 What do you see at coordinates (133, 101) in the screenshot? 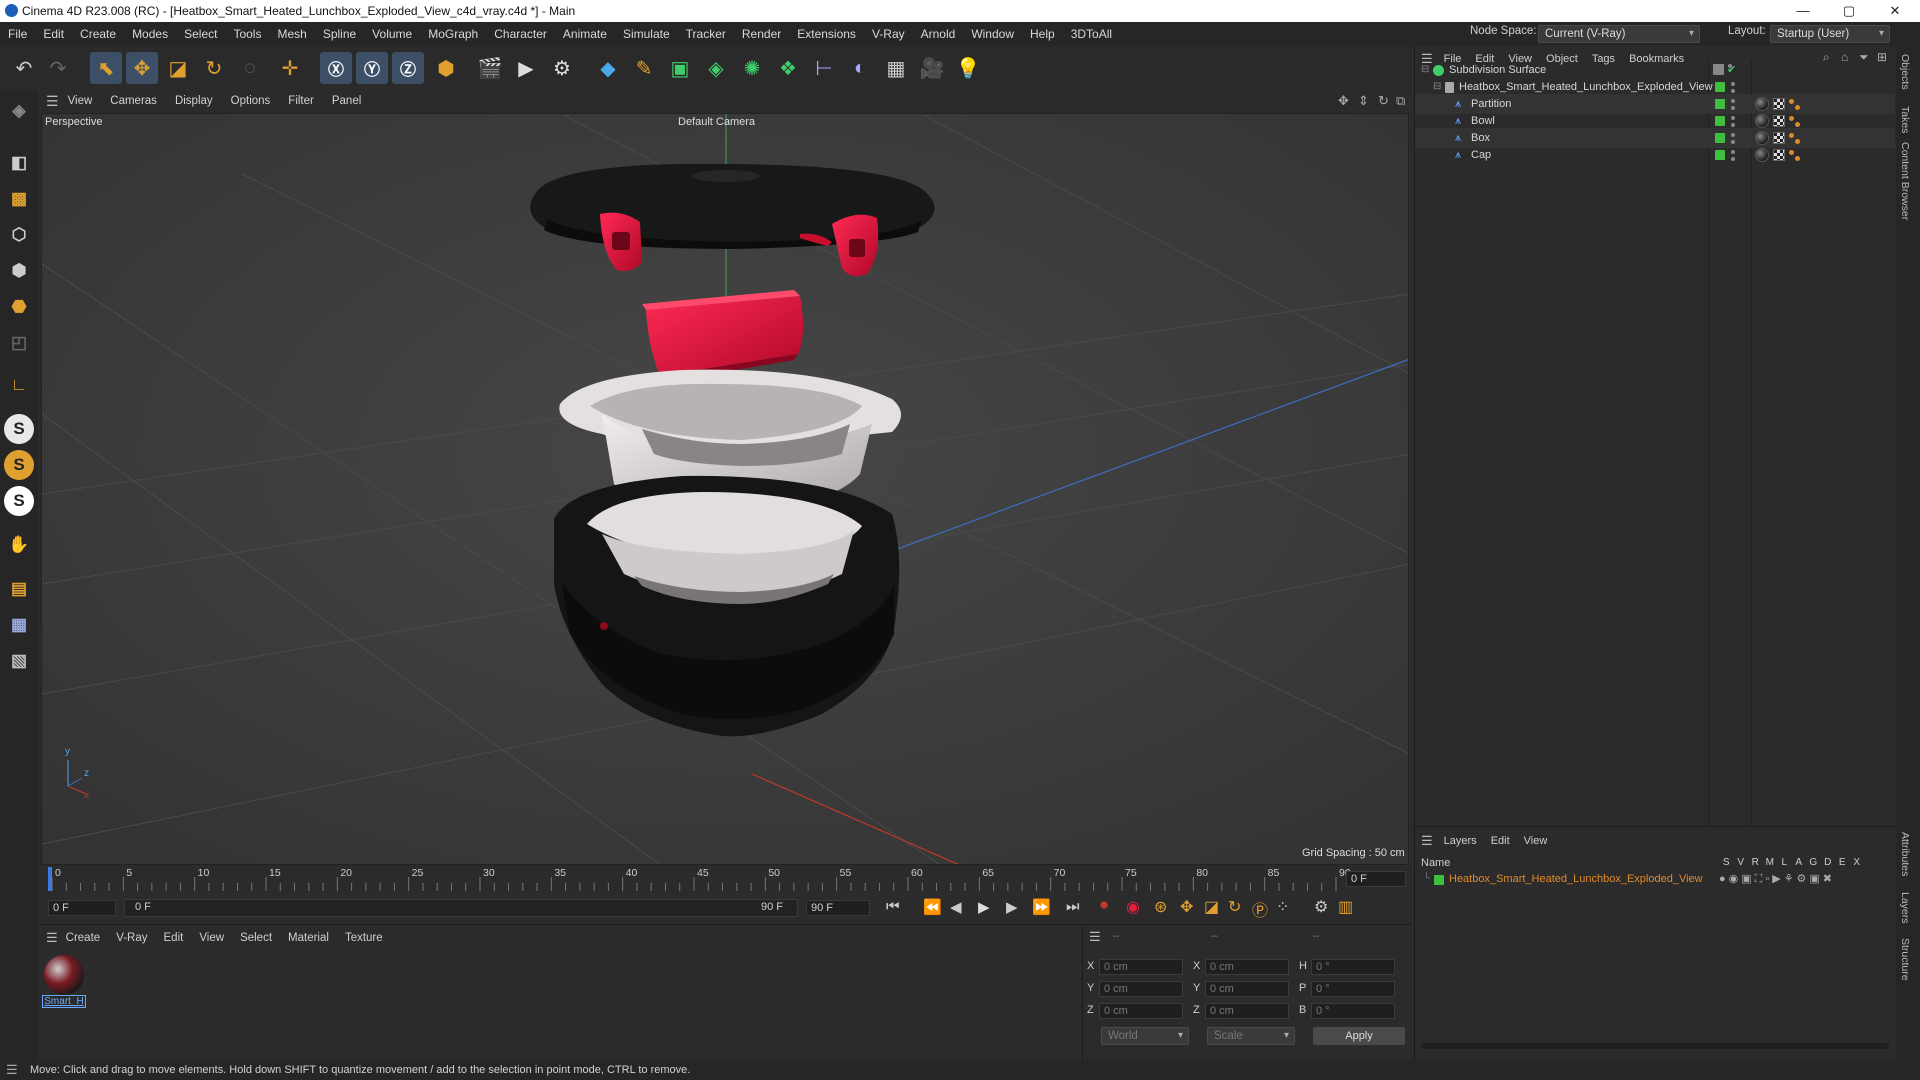
I see `vp-menu-cameras: Cameras` at bounding box center [133, 101].